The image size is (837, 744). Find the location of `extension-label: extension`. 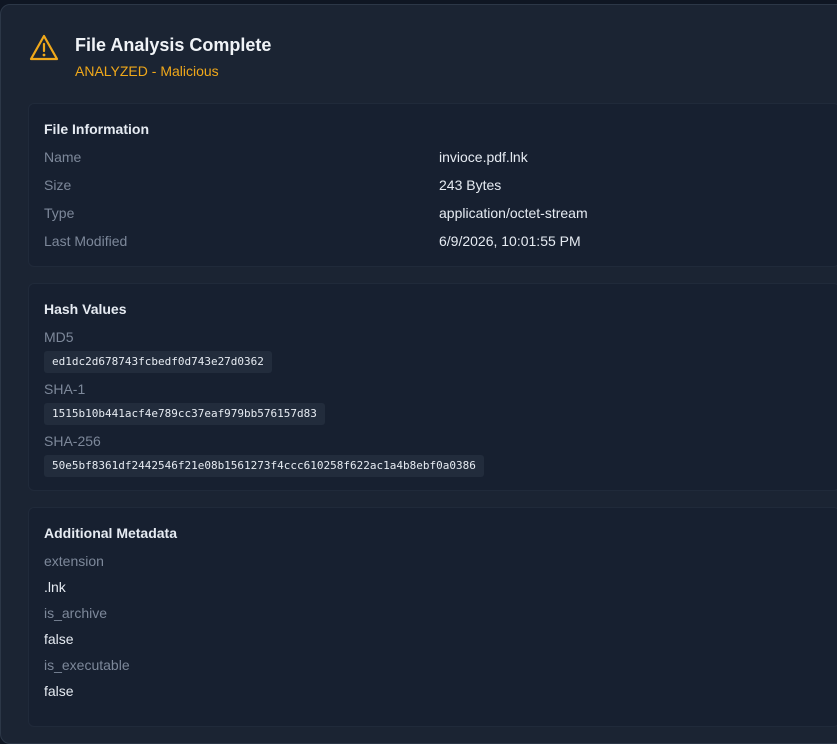

extension-label: extension is located at coordinates (74, 561).